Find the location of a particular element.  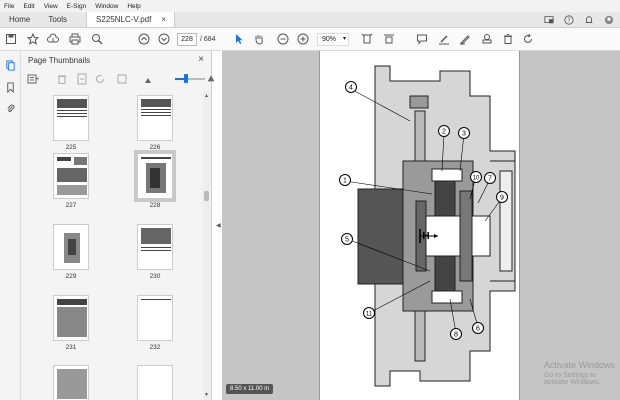

zoom-in-icon is located at coordinates (303, 39).